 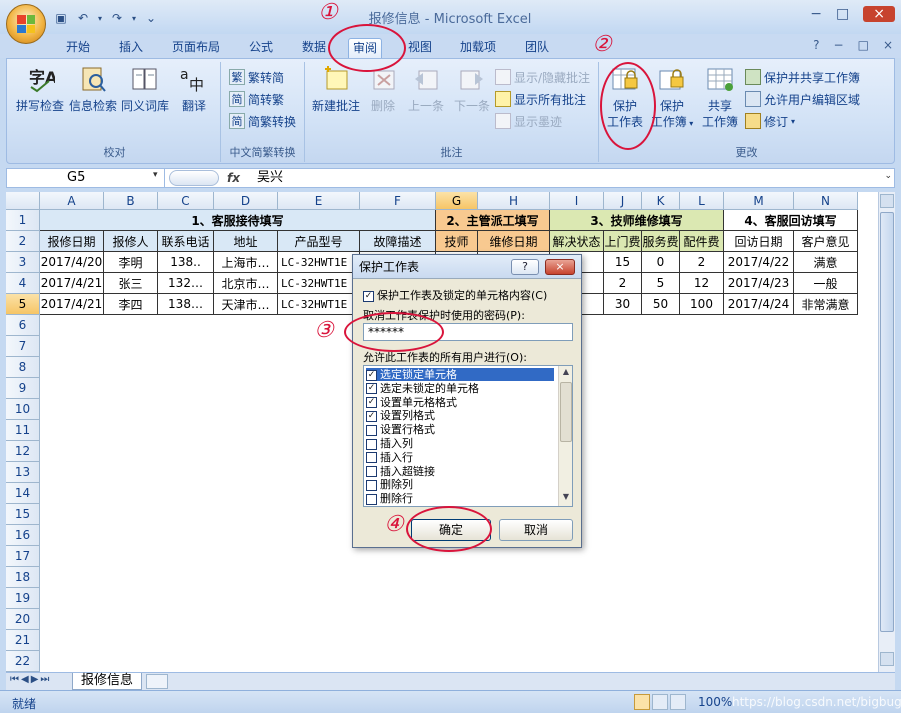 I want to click on permissions-scrollbar: ▲ ▼, so click(x=565, y=436).